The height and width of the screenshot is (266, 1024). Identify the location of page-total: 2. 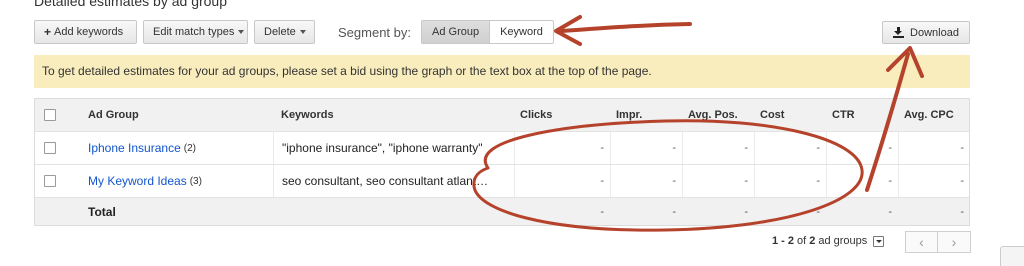
(812, 241).